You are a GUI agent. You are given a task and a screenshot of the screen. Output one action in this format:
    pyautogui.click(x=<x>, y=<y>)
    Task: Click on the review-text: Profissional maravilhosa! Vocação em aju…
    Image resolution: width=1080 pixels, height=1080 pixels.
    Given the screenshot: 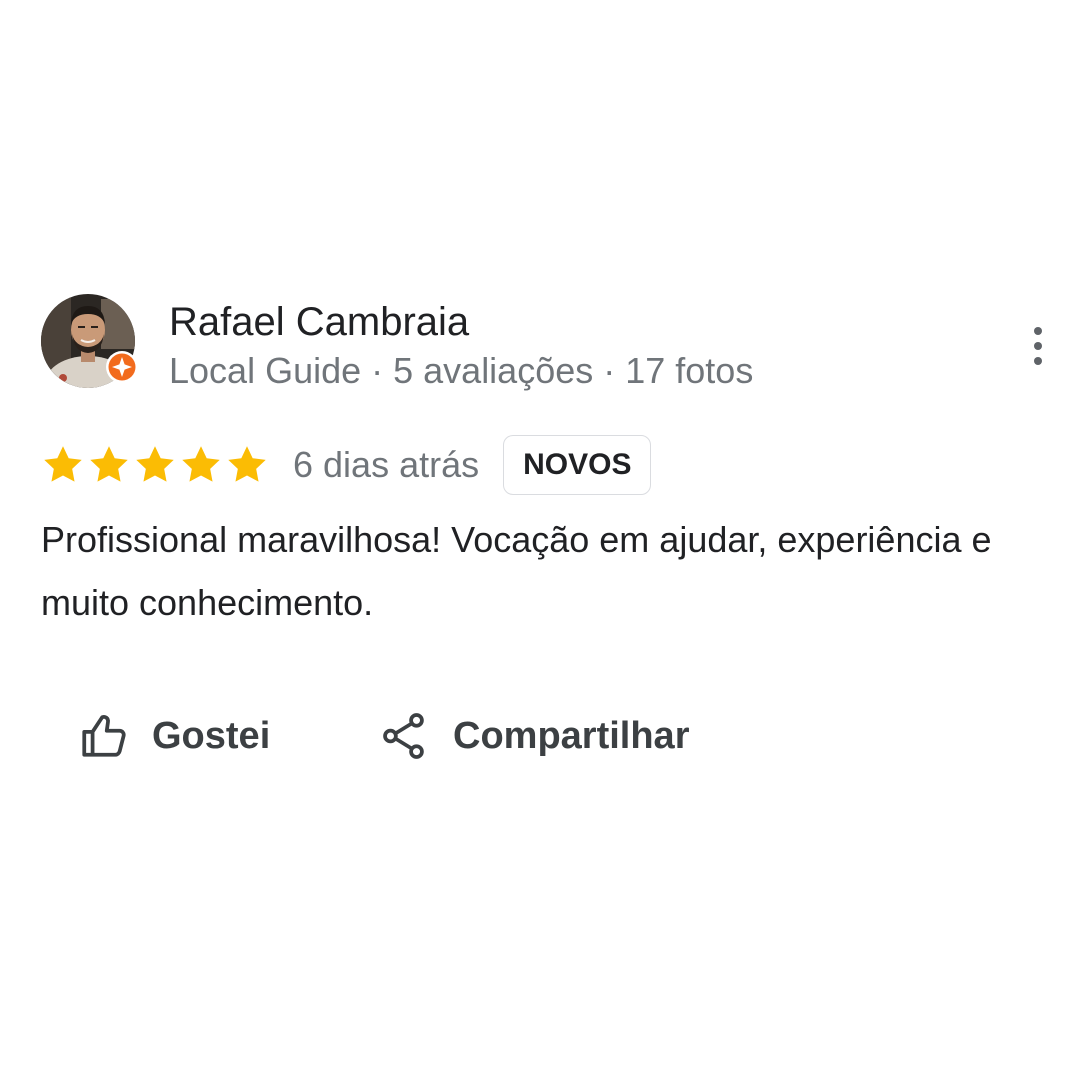 What is the action you would take?
    pyautogui.click(x=516, y=571)
    